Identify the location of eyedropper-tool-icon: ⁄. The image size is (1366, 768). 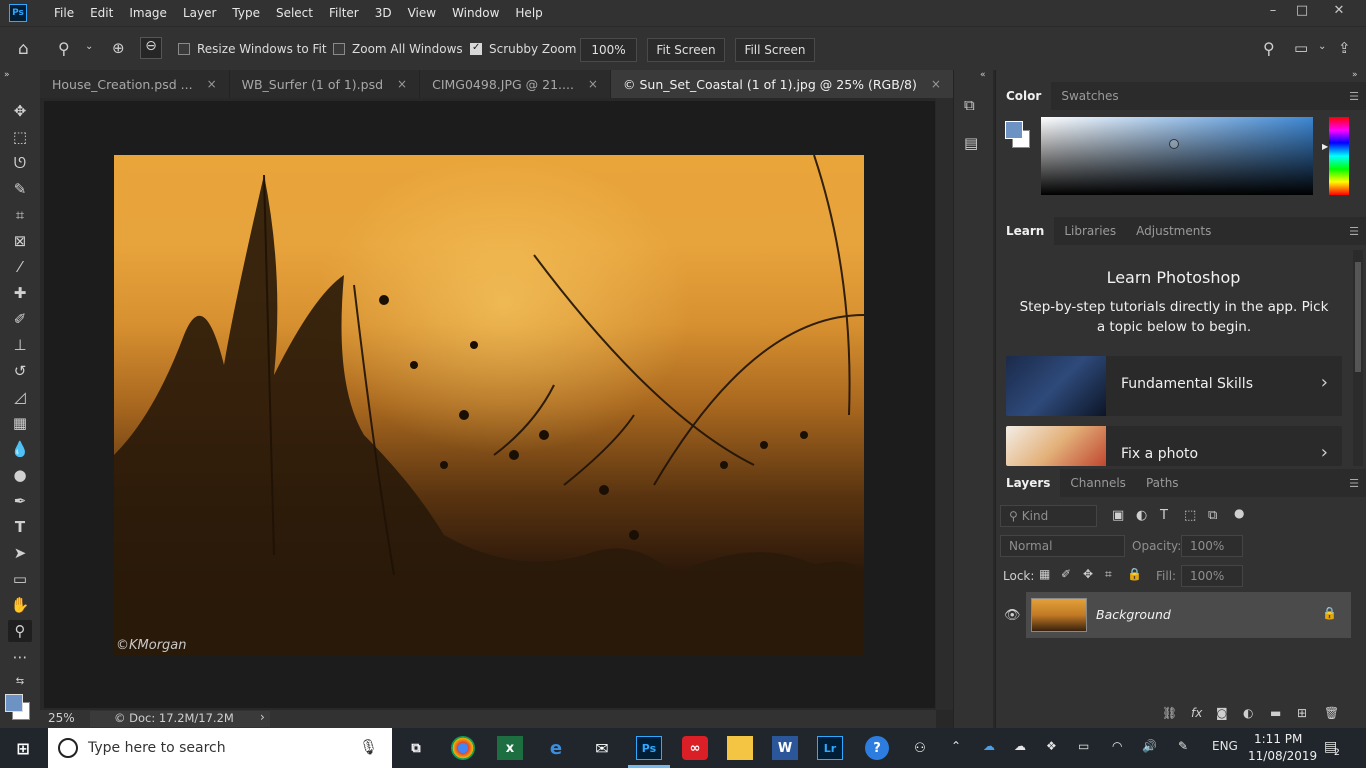
(20, 267).